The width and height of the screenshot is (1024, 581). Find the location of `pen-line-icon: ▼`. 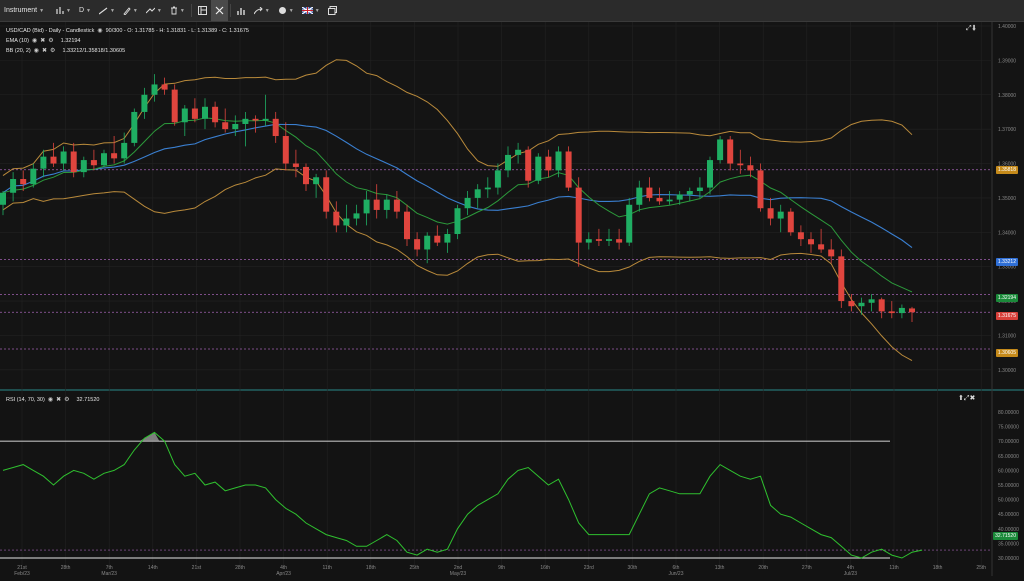

pen-line-icon: ▼ is located at coordinates (107, 10).